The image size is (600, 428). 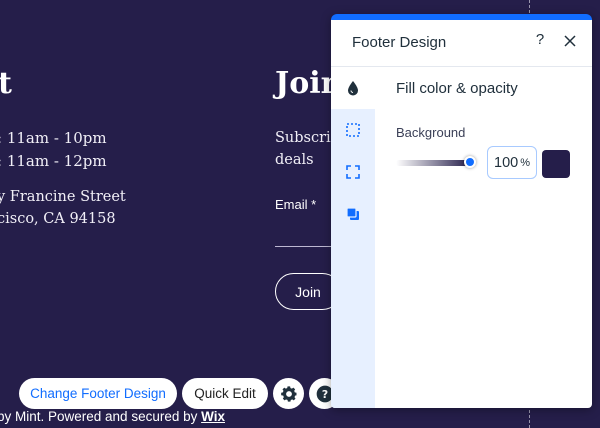 What do you see at coordinates (433, 163) in the screenshot?
I see `opacity-slider-track` at bounding box center [433, 163].